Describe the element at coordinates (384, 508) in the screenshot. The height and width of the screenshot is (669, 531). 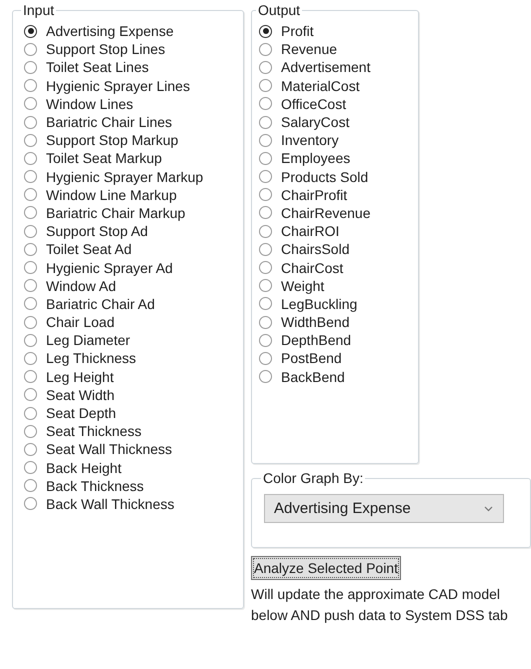
I see `color-graph-dropdown: Advertising Expense` at that location.